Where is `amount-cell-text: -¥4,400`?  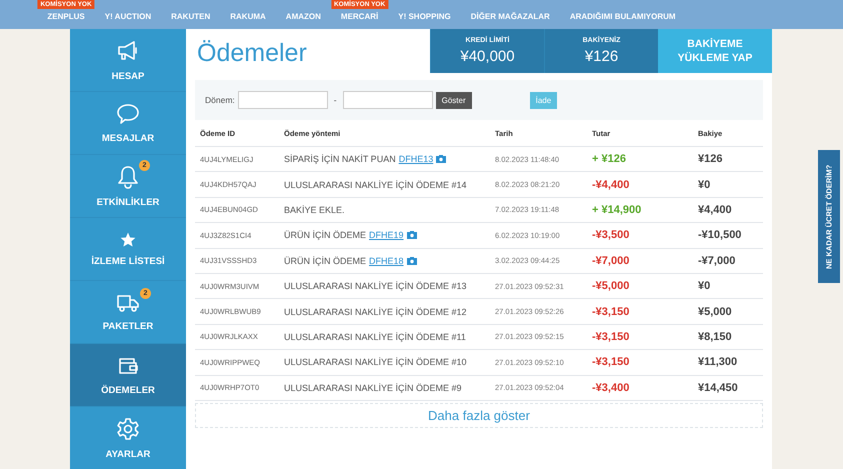
amount-cell-text: -¥4,400 is located at coordinates (611, 184).